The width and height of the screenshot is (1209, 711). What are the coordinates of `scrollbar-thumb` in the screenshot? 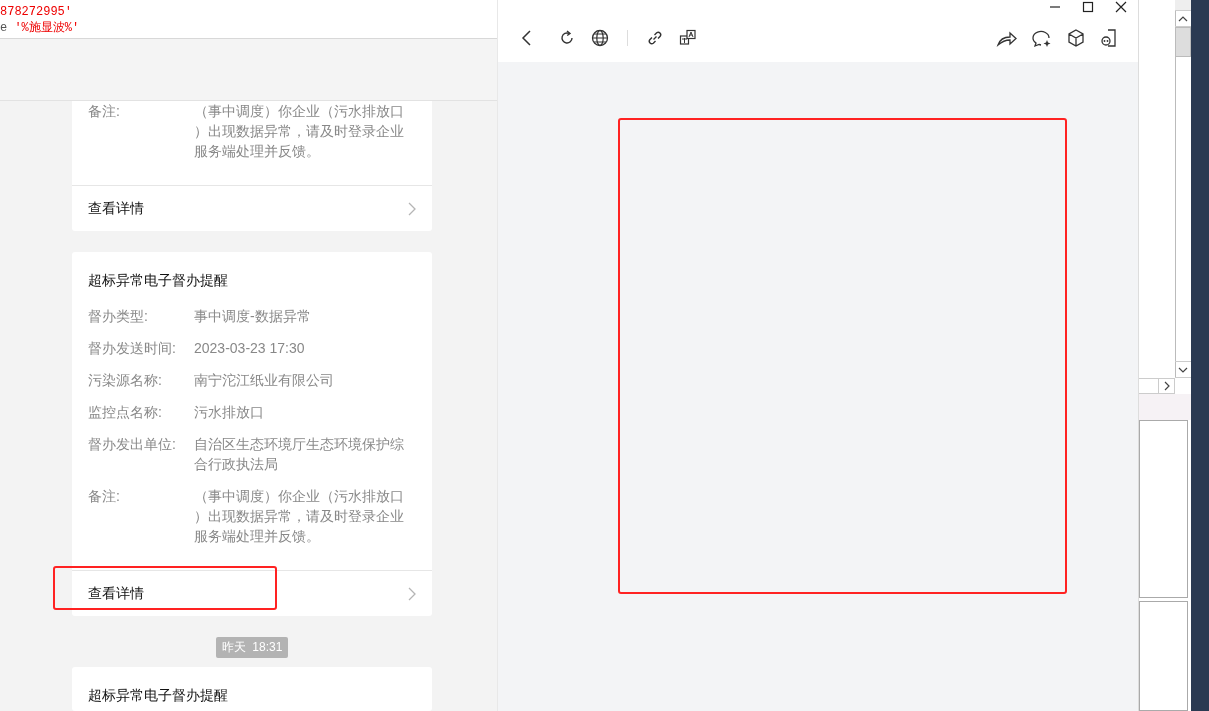 It's located at (1183, 42).